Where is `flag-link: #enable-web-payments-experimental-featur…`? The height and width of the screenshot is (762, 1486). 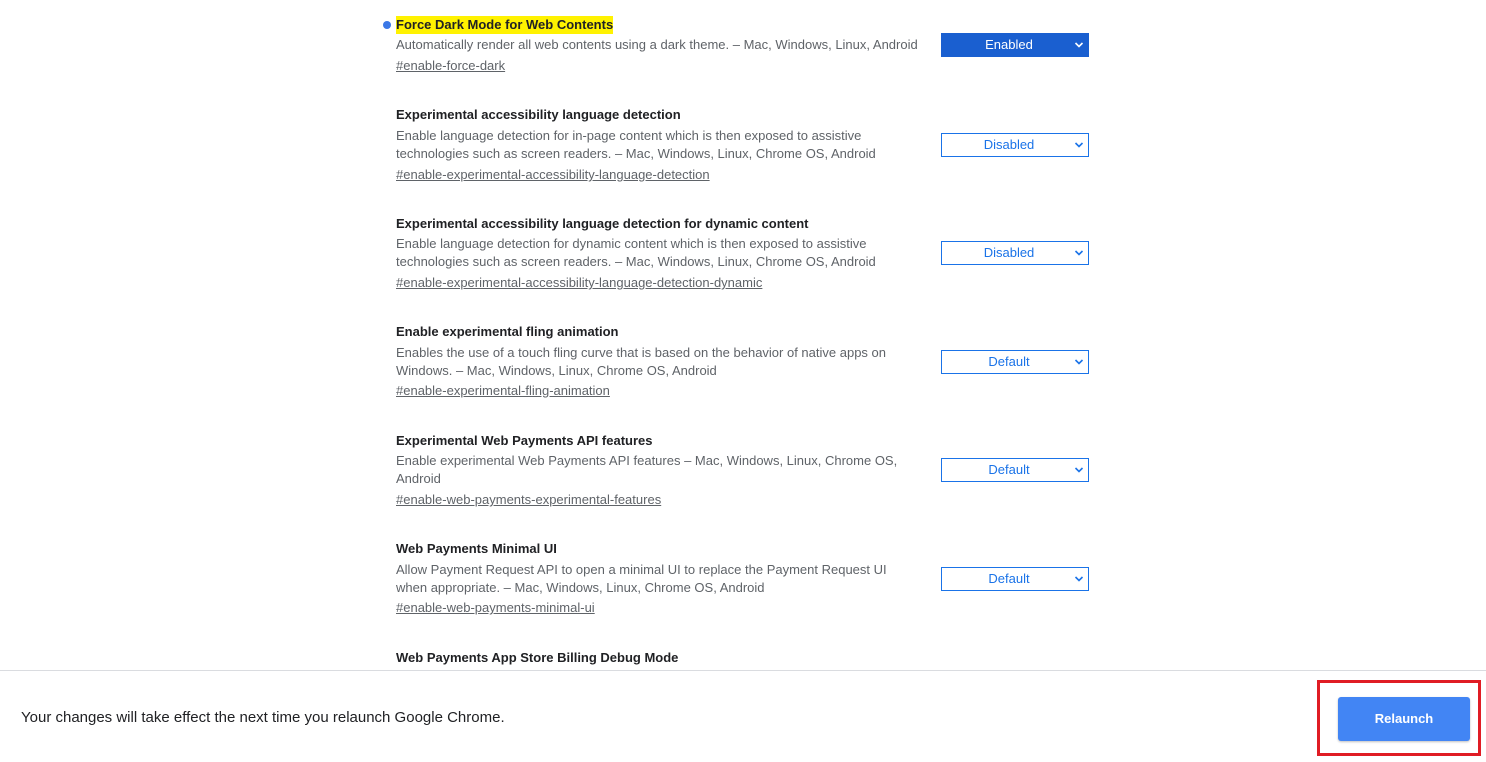
flag-link: #enable-web-payments-experimental-featur… is located at coordinates (528, 500).